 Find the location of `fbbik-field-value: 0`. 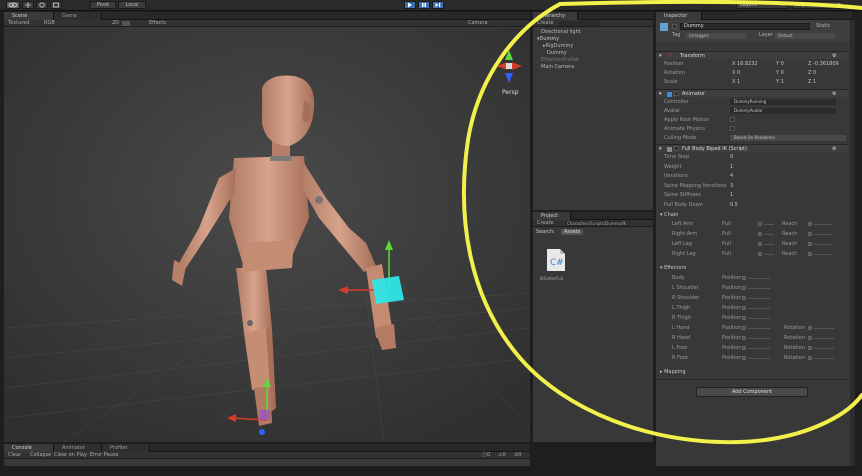

fbbik-field-value: 0 is located at coordinates (731, 157).